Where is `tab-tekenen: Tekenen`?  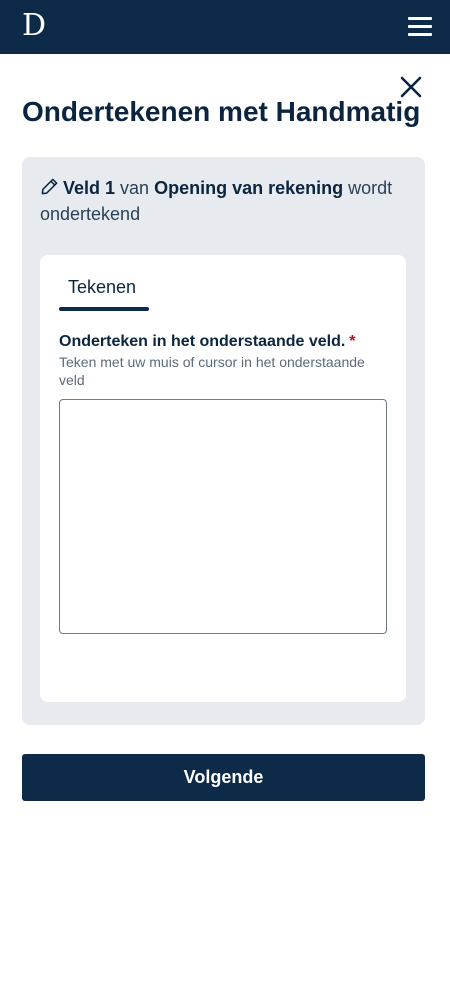
tab-tekenen: Tekenen is located at coordinates (104, 292).